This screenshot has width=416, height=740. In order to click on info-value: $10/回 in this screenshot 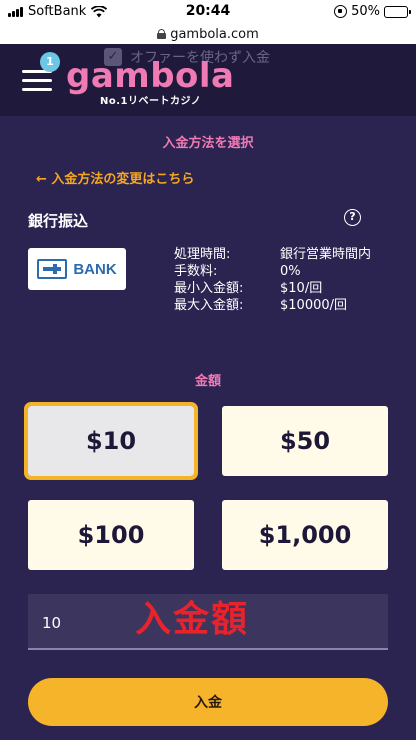, I will do `click(301, 288)`.